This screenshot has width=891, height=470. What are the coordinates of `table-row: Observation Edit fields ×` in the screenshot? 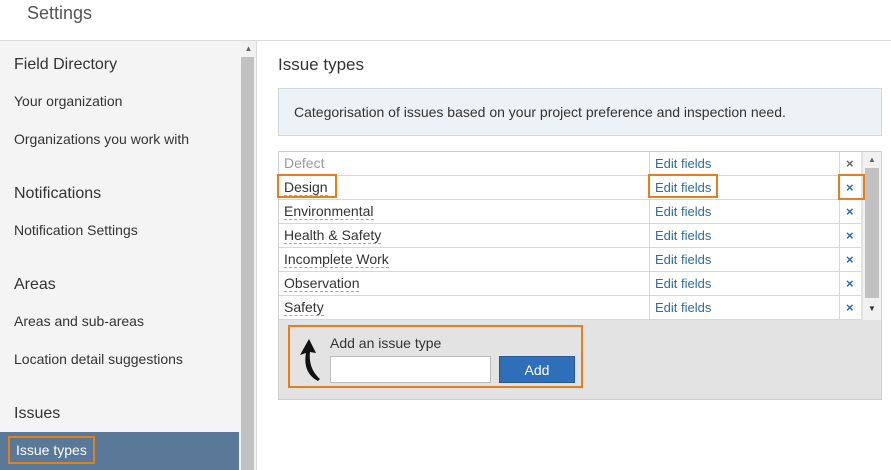 It's located at (570, 284).